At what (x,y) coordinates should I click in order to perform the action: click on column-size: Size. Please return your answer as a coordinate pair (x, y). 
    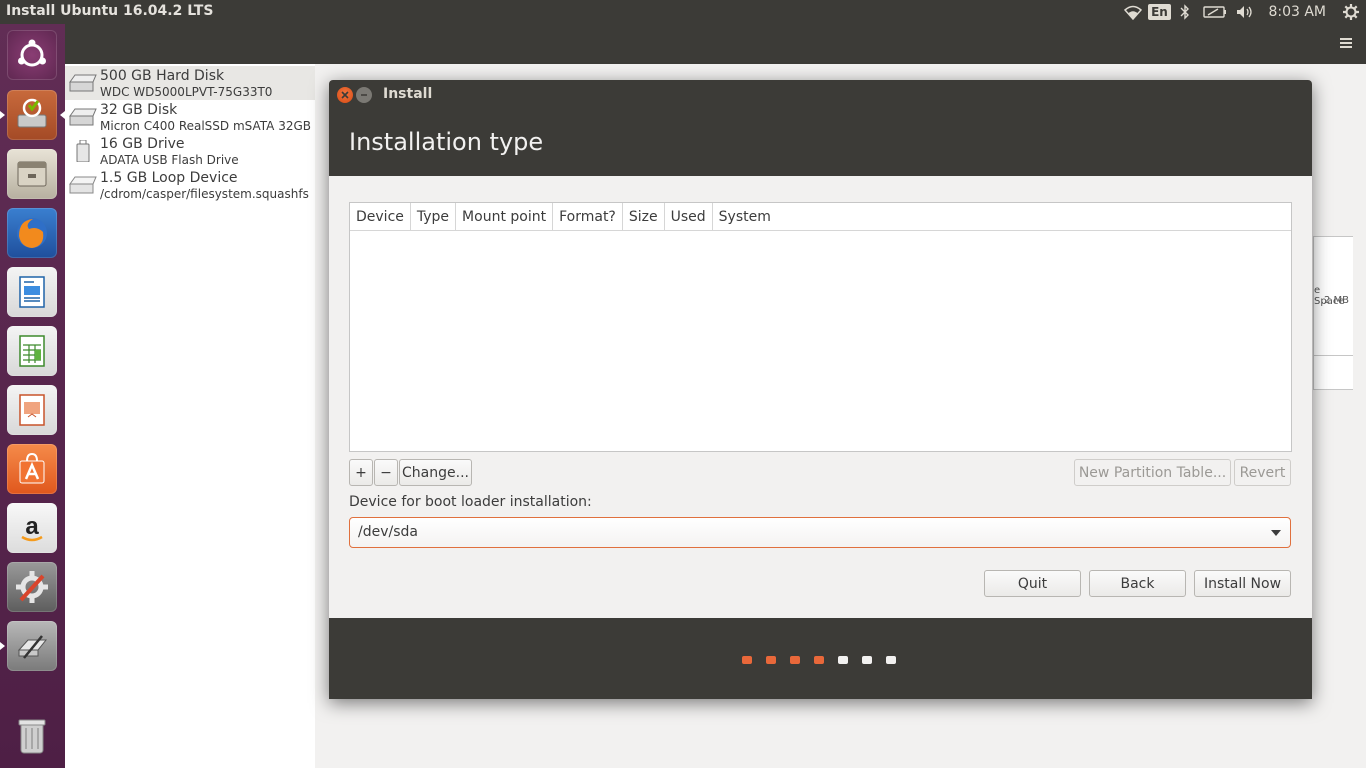
    Looking at the image, I should click on (644, 216).